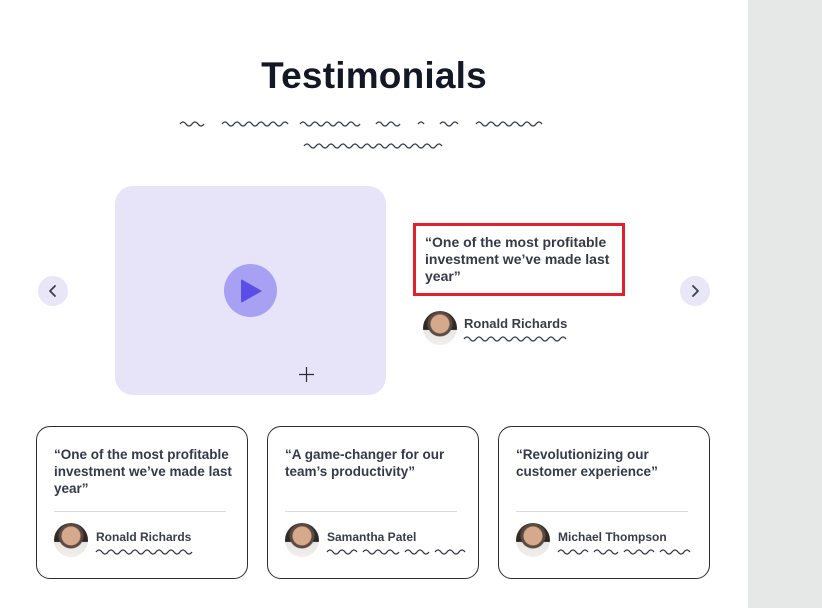  I want to click on chevron-right-icon, so click(695, 291).